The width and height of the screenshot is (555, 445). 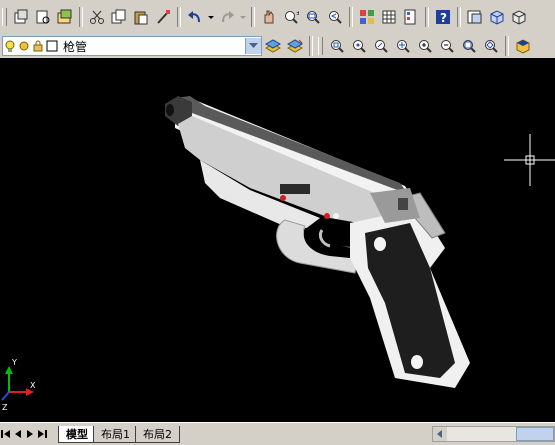 I want to click on ucs-y-label: Y, so click(x=14, y=362).